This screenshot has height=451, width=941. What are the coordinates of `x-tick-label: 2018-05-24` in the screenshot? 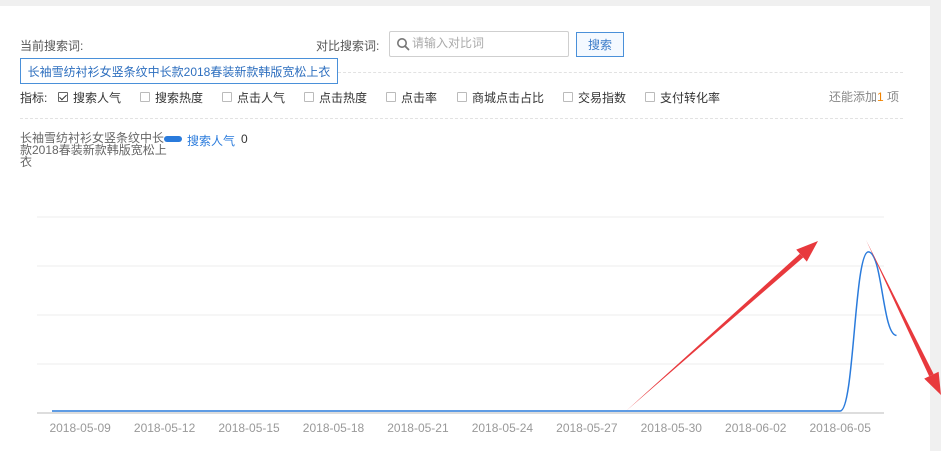 It's located at (503, 428).